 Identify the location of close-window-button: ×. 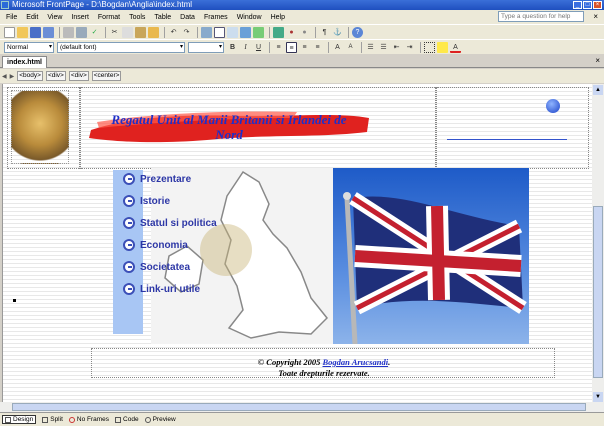
(597, 5).